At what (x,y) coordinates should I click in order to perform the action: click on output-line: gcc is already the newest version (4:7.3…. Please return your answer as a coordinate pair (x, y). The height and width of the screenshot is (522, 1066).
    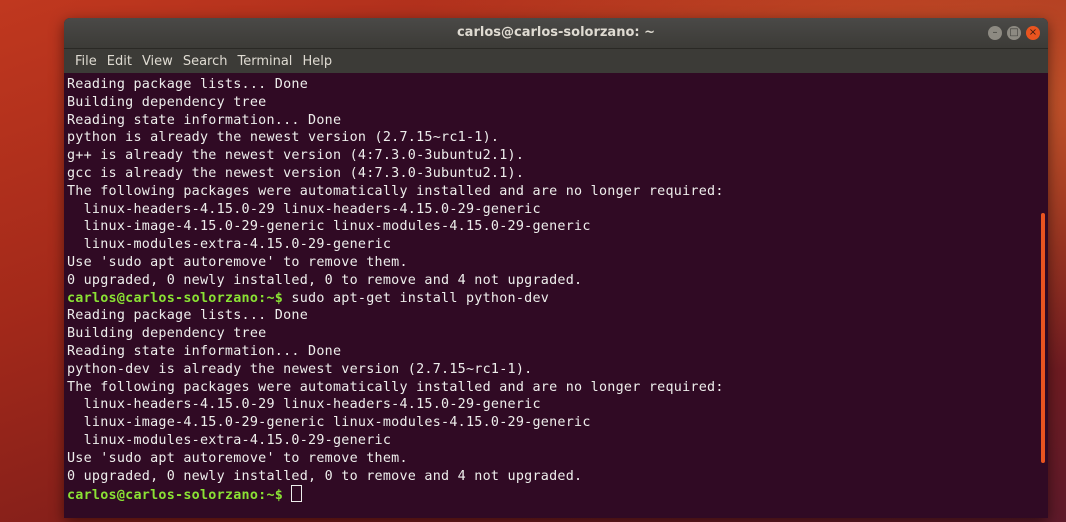
    Looking at the image, I should click on (557, 174).